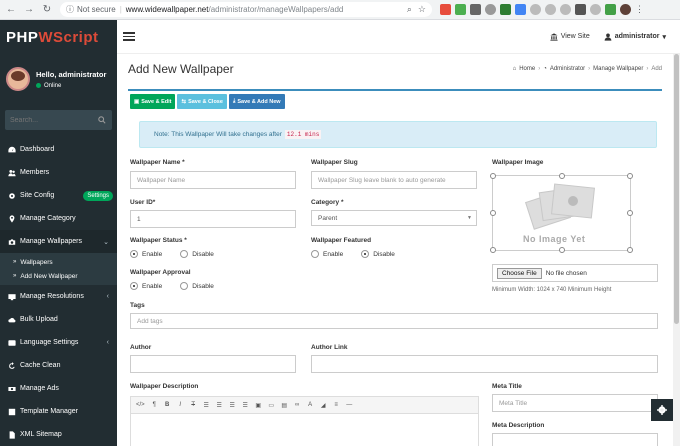 This screenshot has width=680, height=446. What do you see at coordinates (304, 430) in the screenshot?
I see `description-editor` at bounding box center [304, 430].